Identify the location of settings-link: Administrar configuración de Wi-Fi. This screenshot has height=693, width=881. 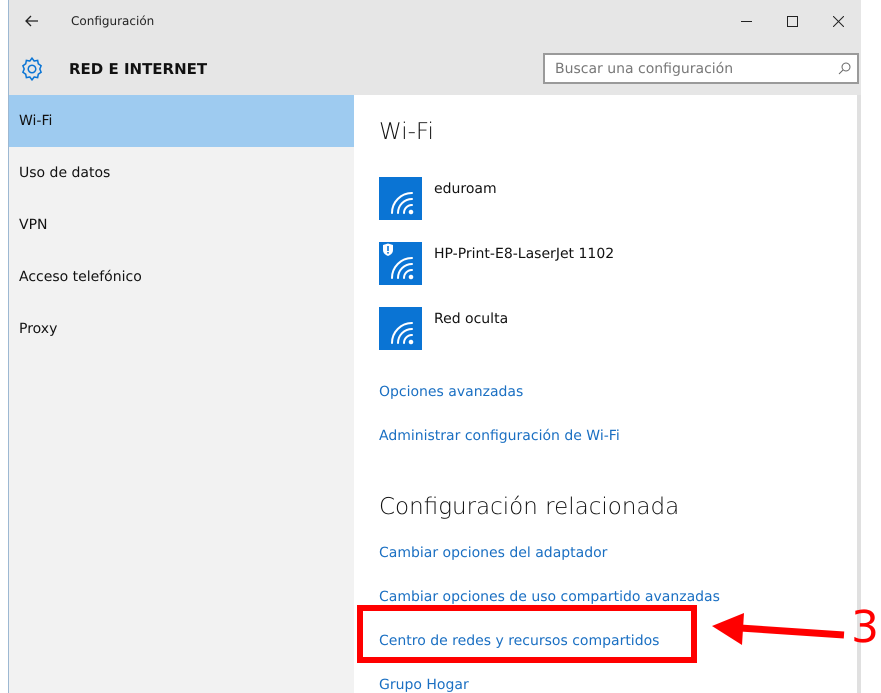
(618, 450).